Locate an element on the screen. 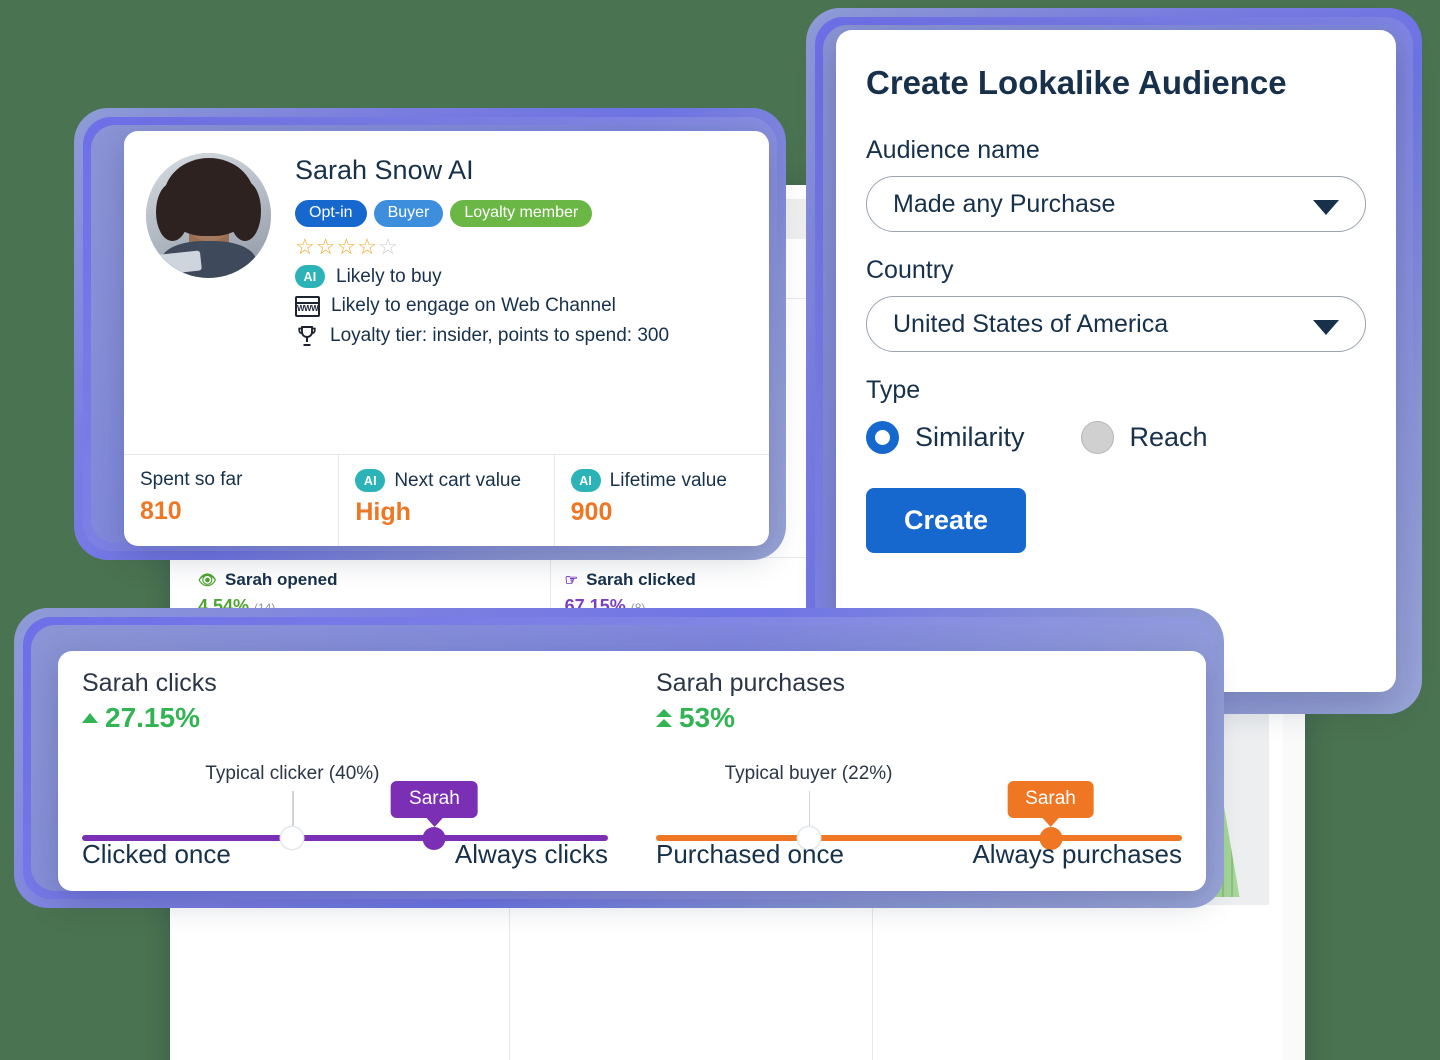 The width and height of the screenshot is (1440, 1060). audience-name-select: Made any Purchase is located at coordinates (1116, 204).